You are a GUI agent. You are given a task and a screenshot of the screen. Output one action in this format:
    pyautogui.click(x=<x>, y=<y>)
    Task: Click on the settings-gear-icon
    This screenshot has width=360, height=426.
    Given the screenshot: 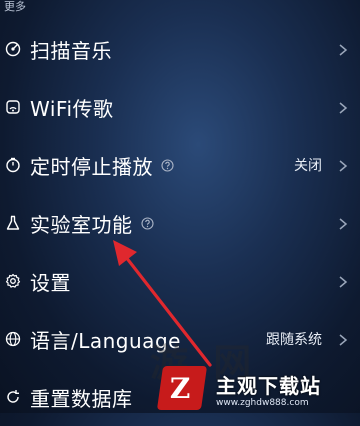 What is the action you would take?
    pyautogui.click(x=13, y=281)
    